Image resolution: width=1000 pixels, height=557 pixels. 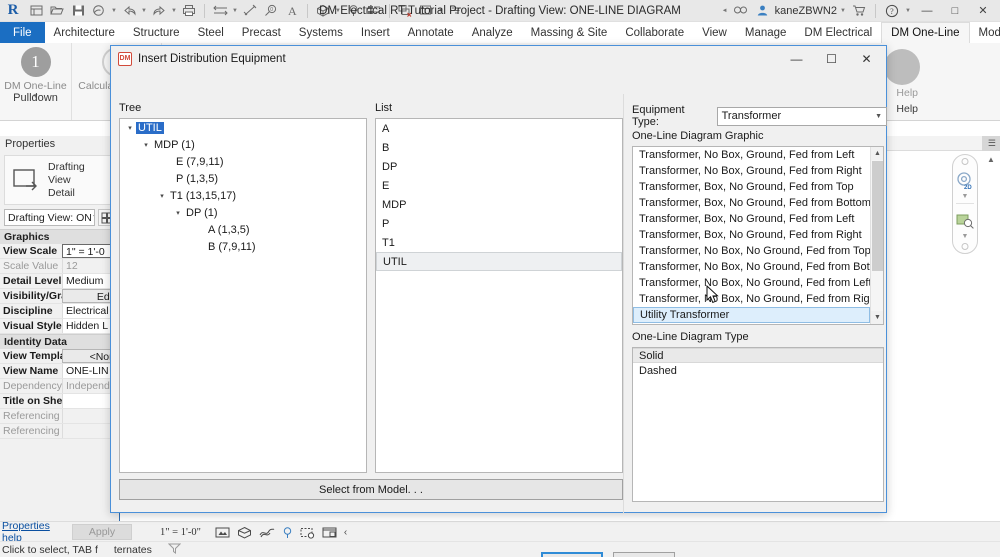 What do you see at coordinates (59, 326) in the screenshot?
I see `property-row-visual-style: Visual Style Hidden L` at bounding box center [59, 326].